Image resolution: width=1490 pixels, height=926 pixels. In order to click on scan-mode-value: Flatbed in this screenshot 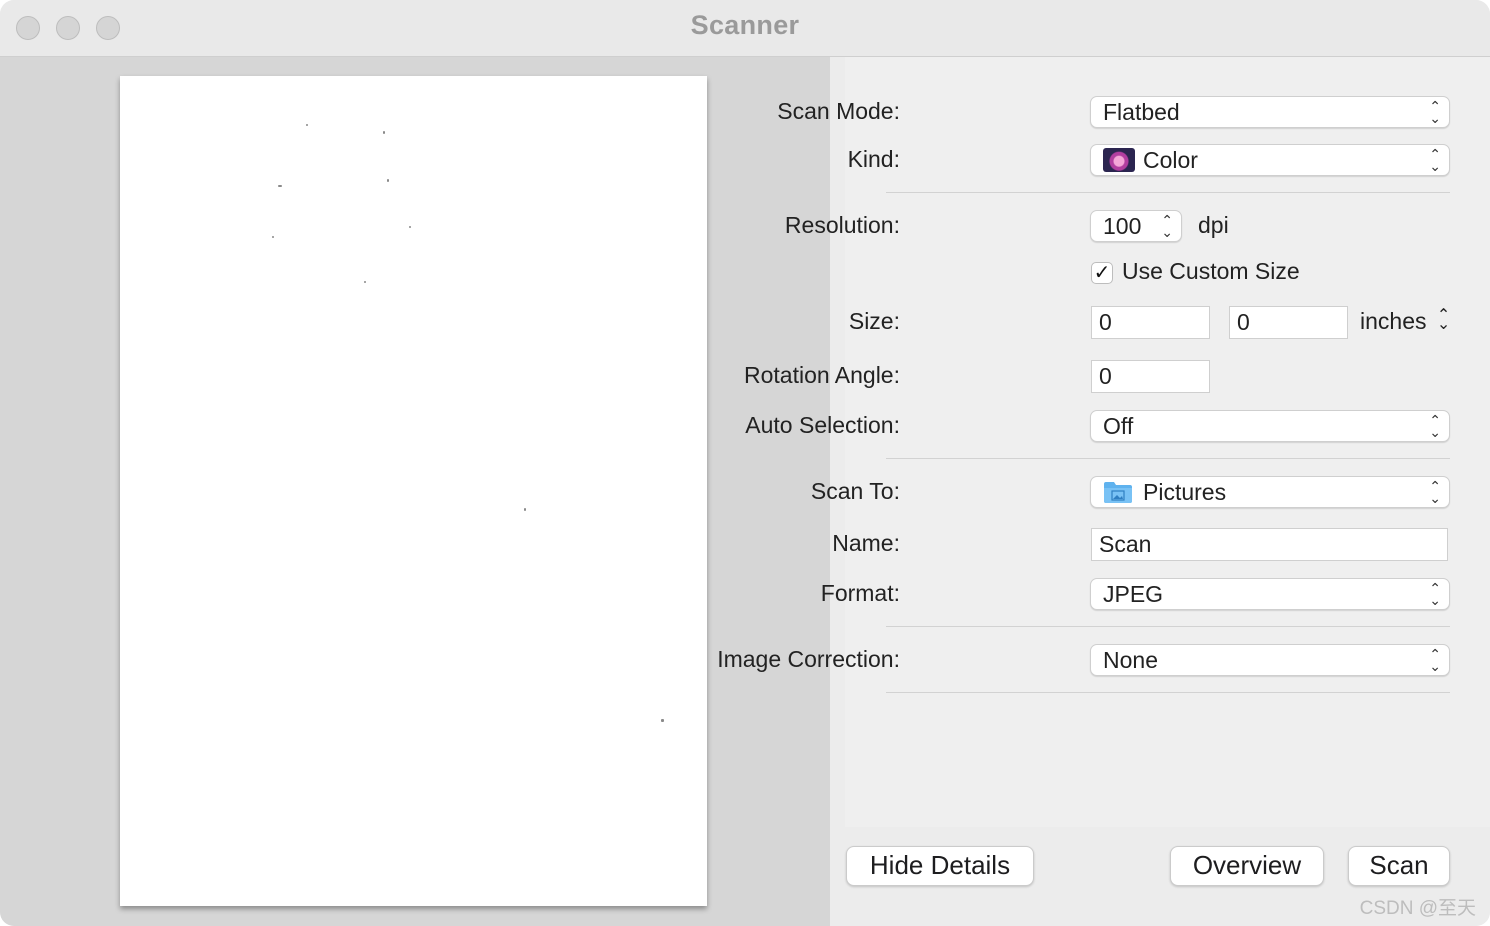, I will do `click(1141, 112)`.